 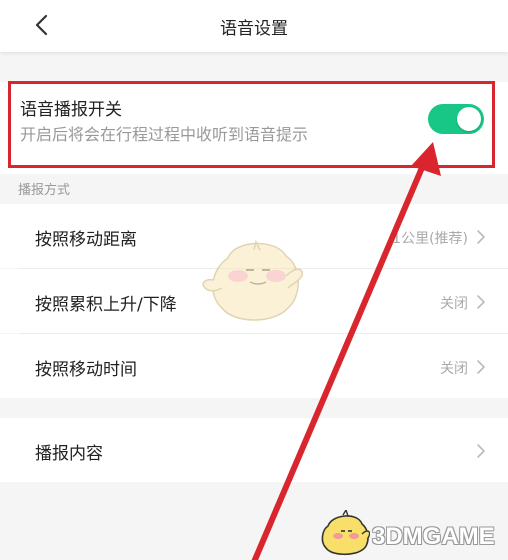 I want to click on mascot-watermark-icon, so click(x=253, y=280).